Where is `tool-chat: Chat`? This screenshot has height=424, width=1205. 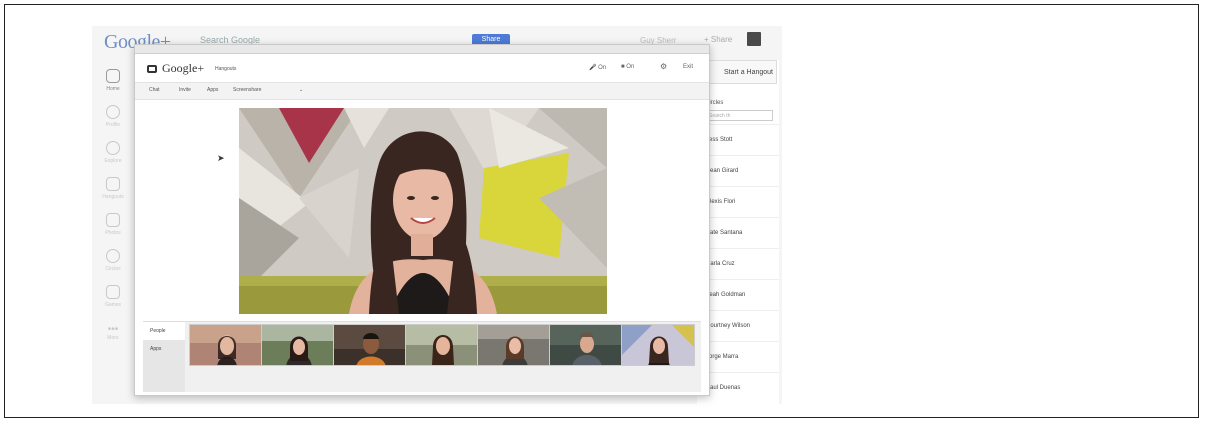 tool-chat: Chat is located at coordinates (154, 90).